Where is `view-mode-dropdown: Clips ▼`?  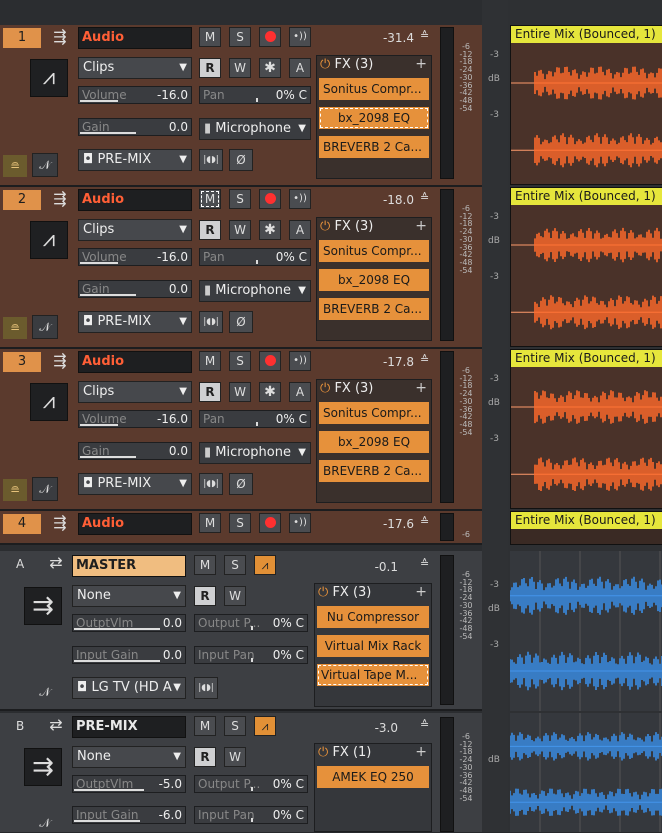
view-mode-dropdown: Clips ▼ is located at coordinates (135, 392).